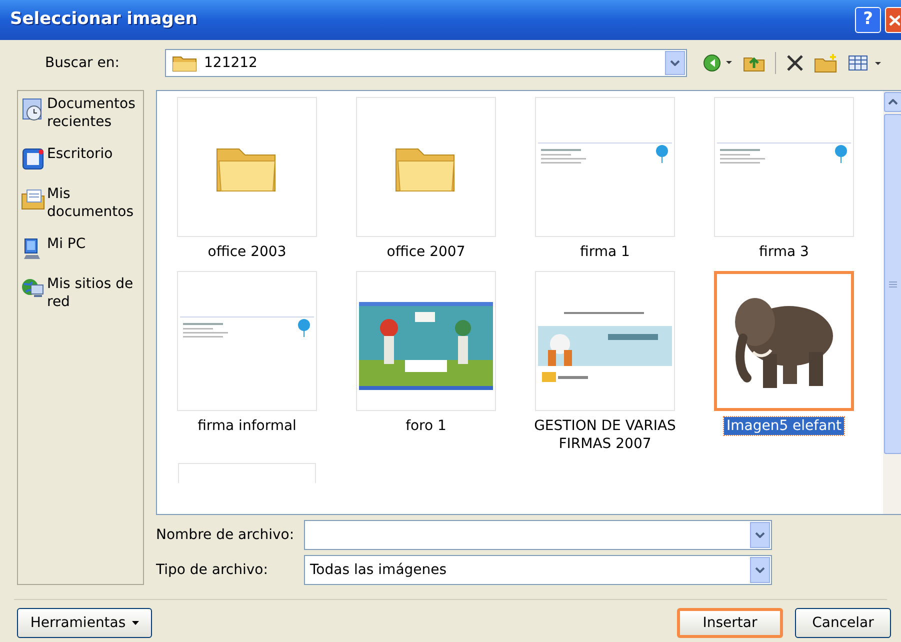 The width and height of the screenshot is (901, 642). What do you see at coordinates (605, 435) in the screenshot?
I see `file-name: GESTION DE VARIAS FIRMAS 2007` at bounding box center [605, 435].